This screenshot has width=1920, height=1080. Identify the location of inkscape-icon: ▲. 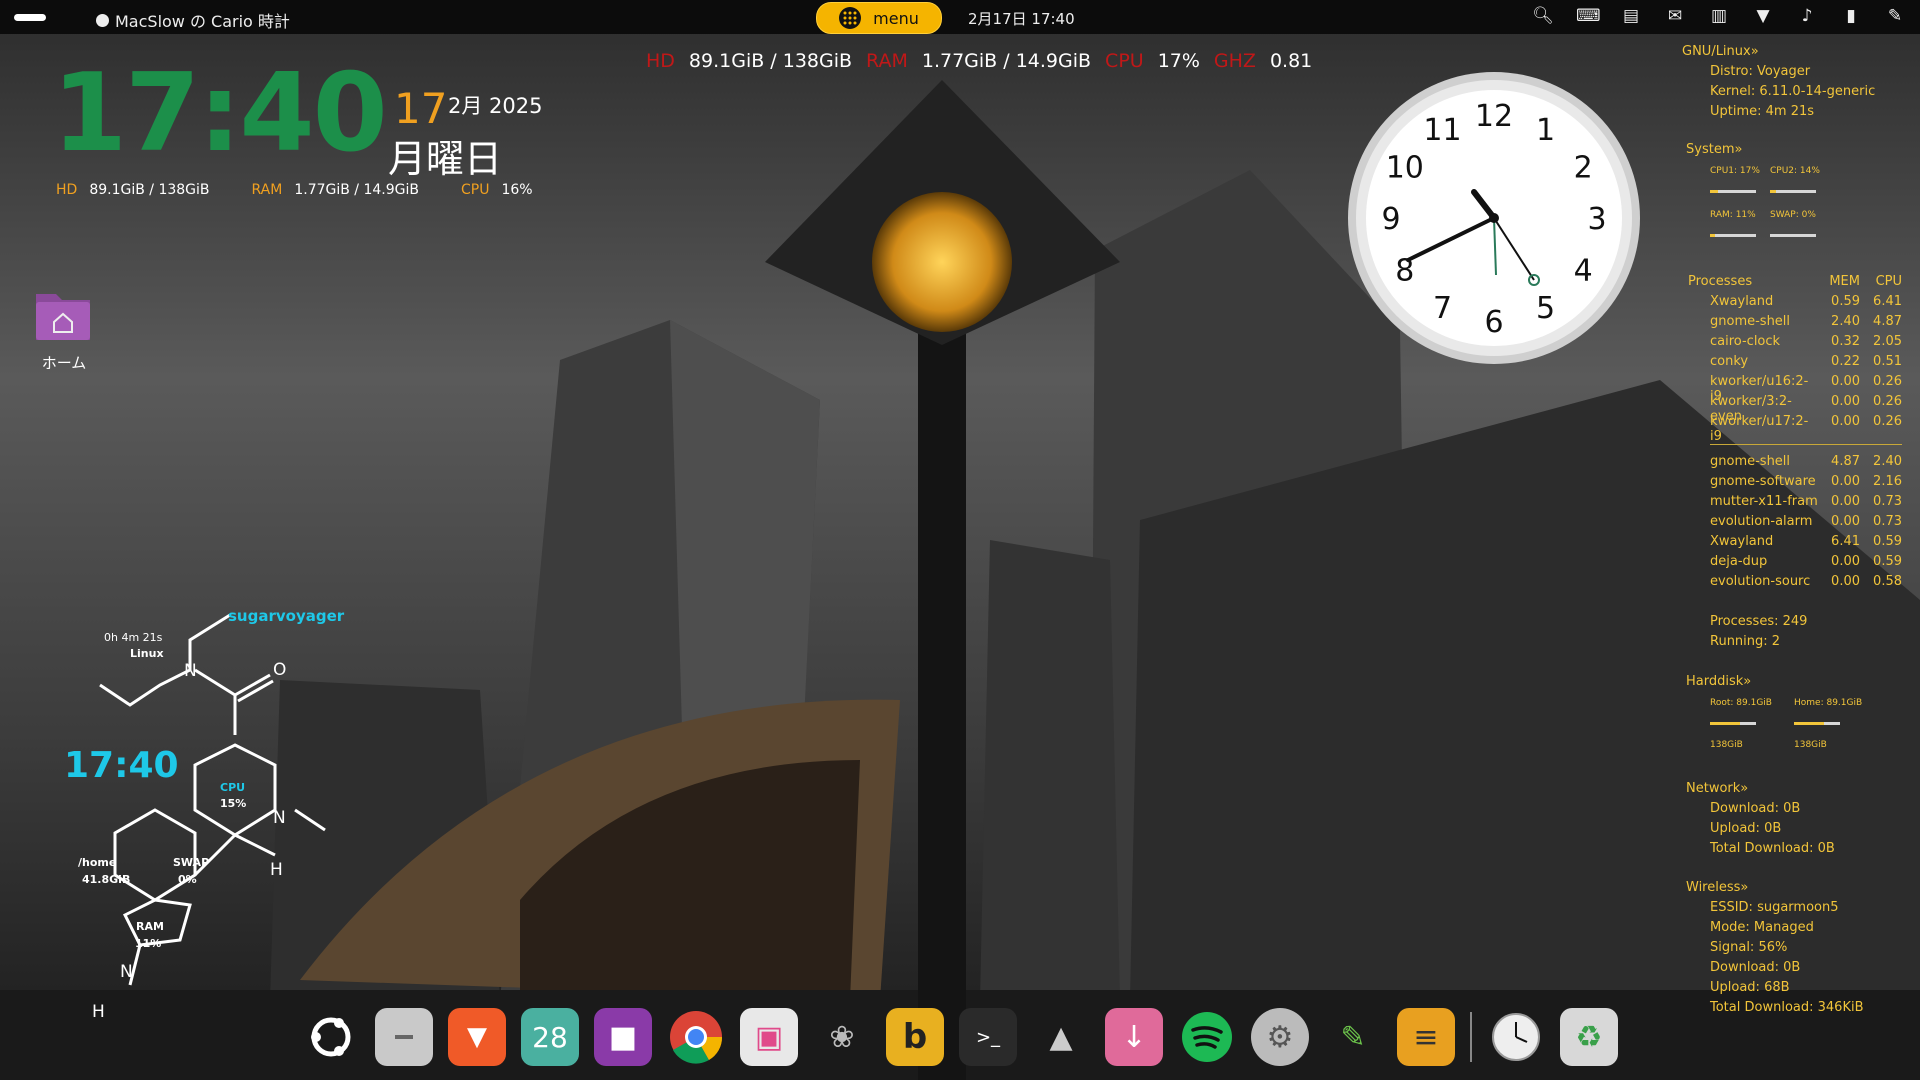
(1061, 1037).